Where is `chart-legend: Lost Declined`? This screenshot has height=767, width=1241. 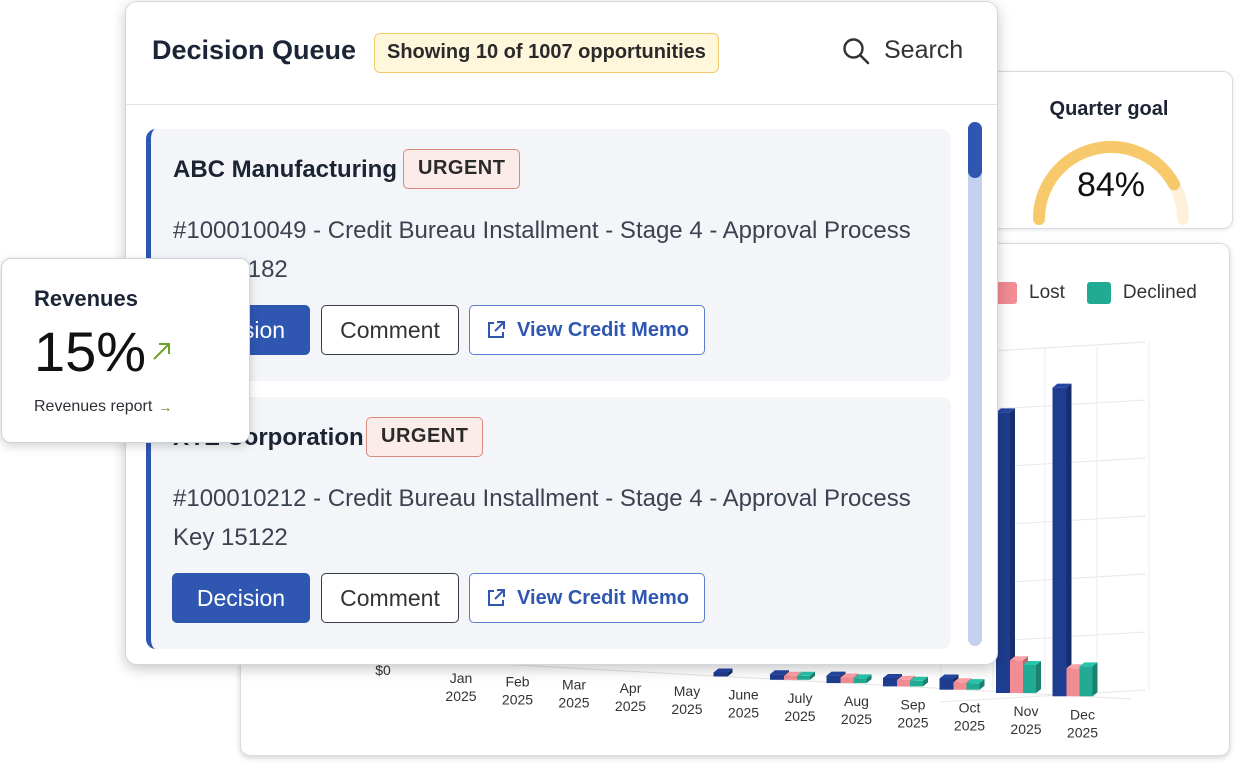 chart-legend: Lost Declined is located at coordinates (1101, 293).